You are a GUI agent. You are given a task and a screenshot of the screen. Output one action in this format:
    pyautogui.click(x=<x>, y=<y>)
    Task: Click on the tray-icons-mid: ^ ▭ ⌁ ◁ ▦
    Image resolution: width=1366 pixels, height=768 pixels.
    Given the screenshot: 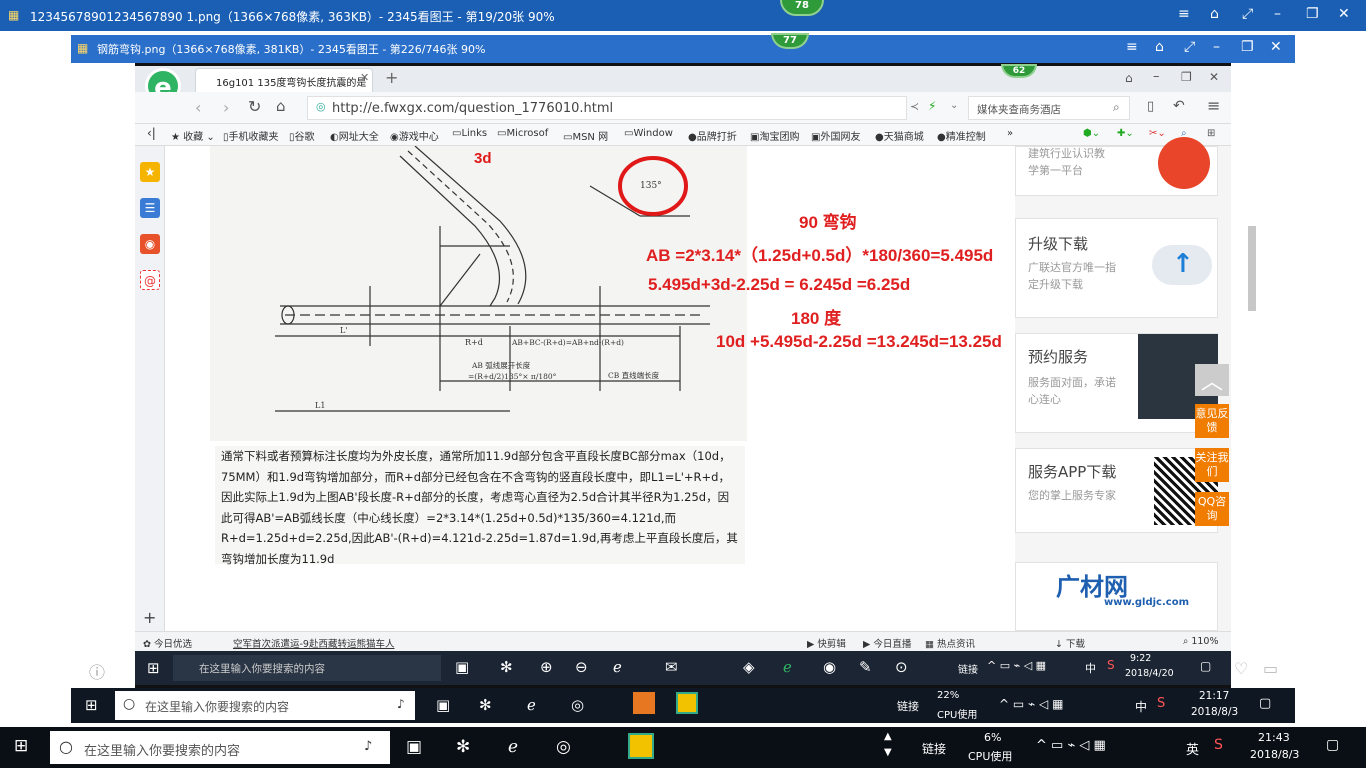 What is the action you would take?
    pyautogui.click(x=1031, y=704)
    